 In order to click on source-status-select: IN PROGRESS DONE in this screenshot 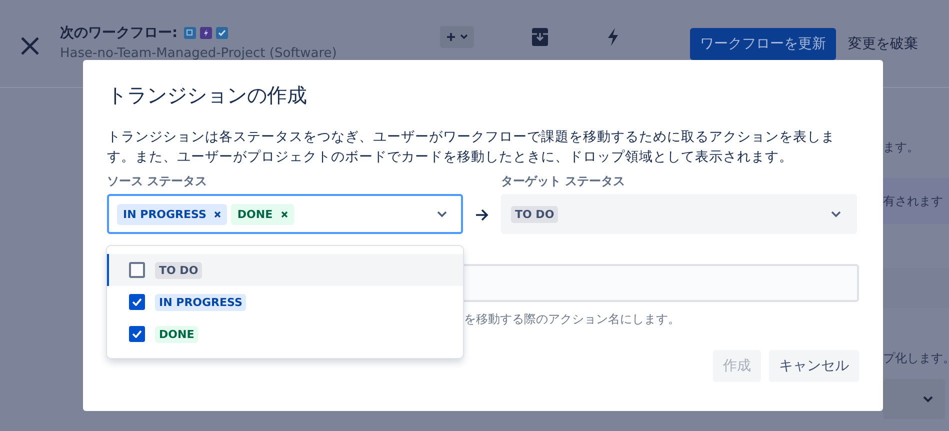, I will do `click(285, 214)`.